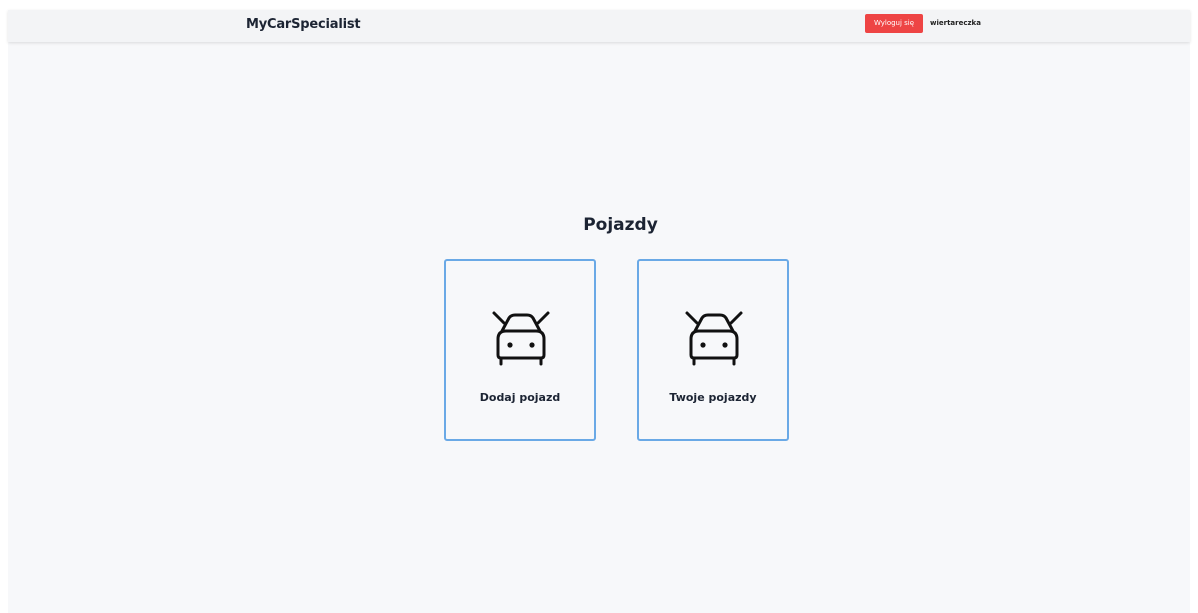 The image size is (1198, 613). I want to click on add-vehicle-label: Dodaj pojazd, so click(520, 397).